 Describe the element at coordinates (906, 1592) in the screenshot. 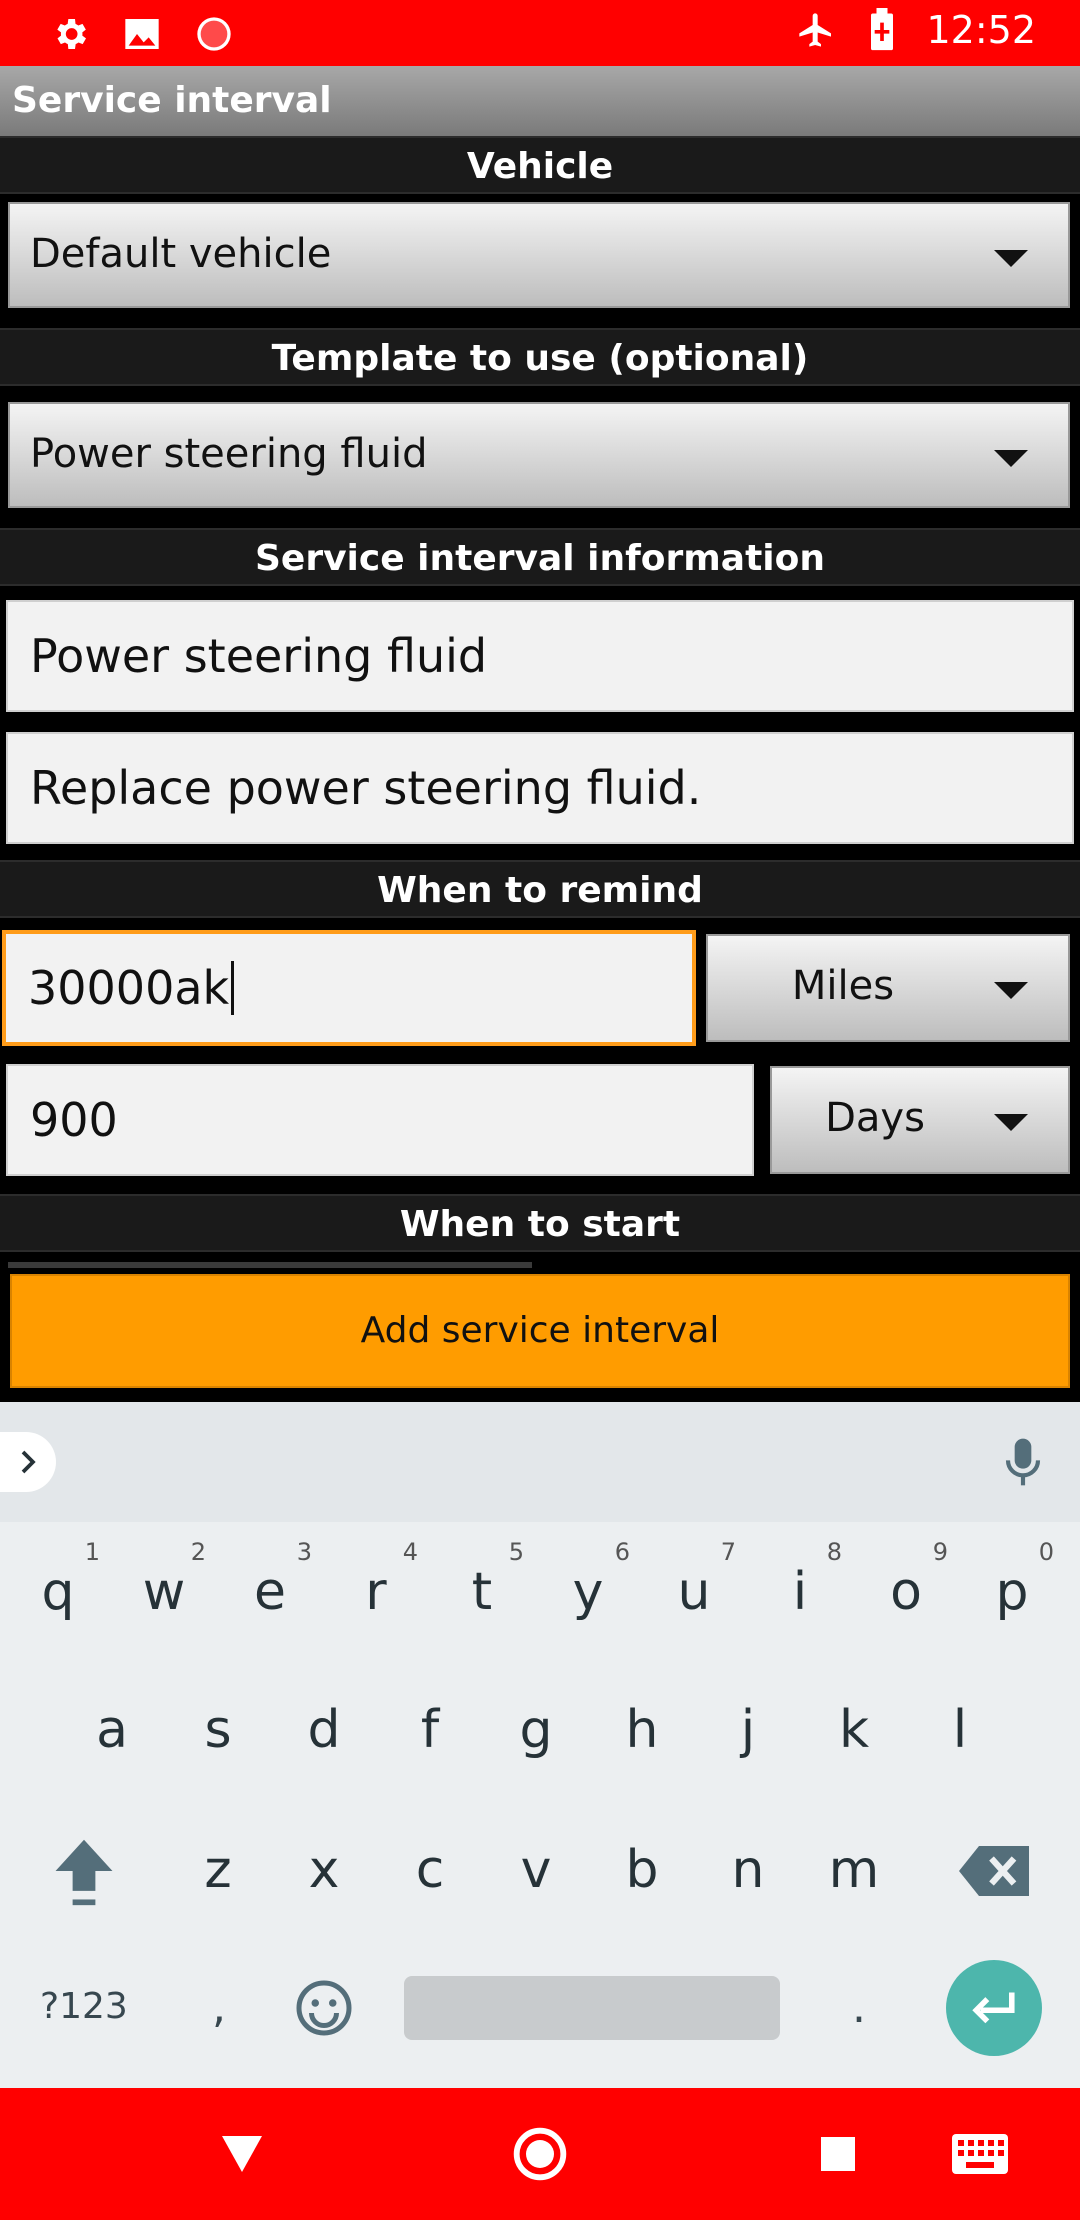

I see `key-o: o9` at that location.